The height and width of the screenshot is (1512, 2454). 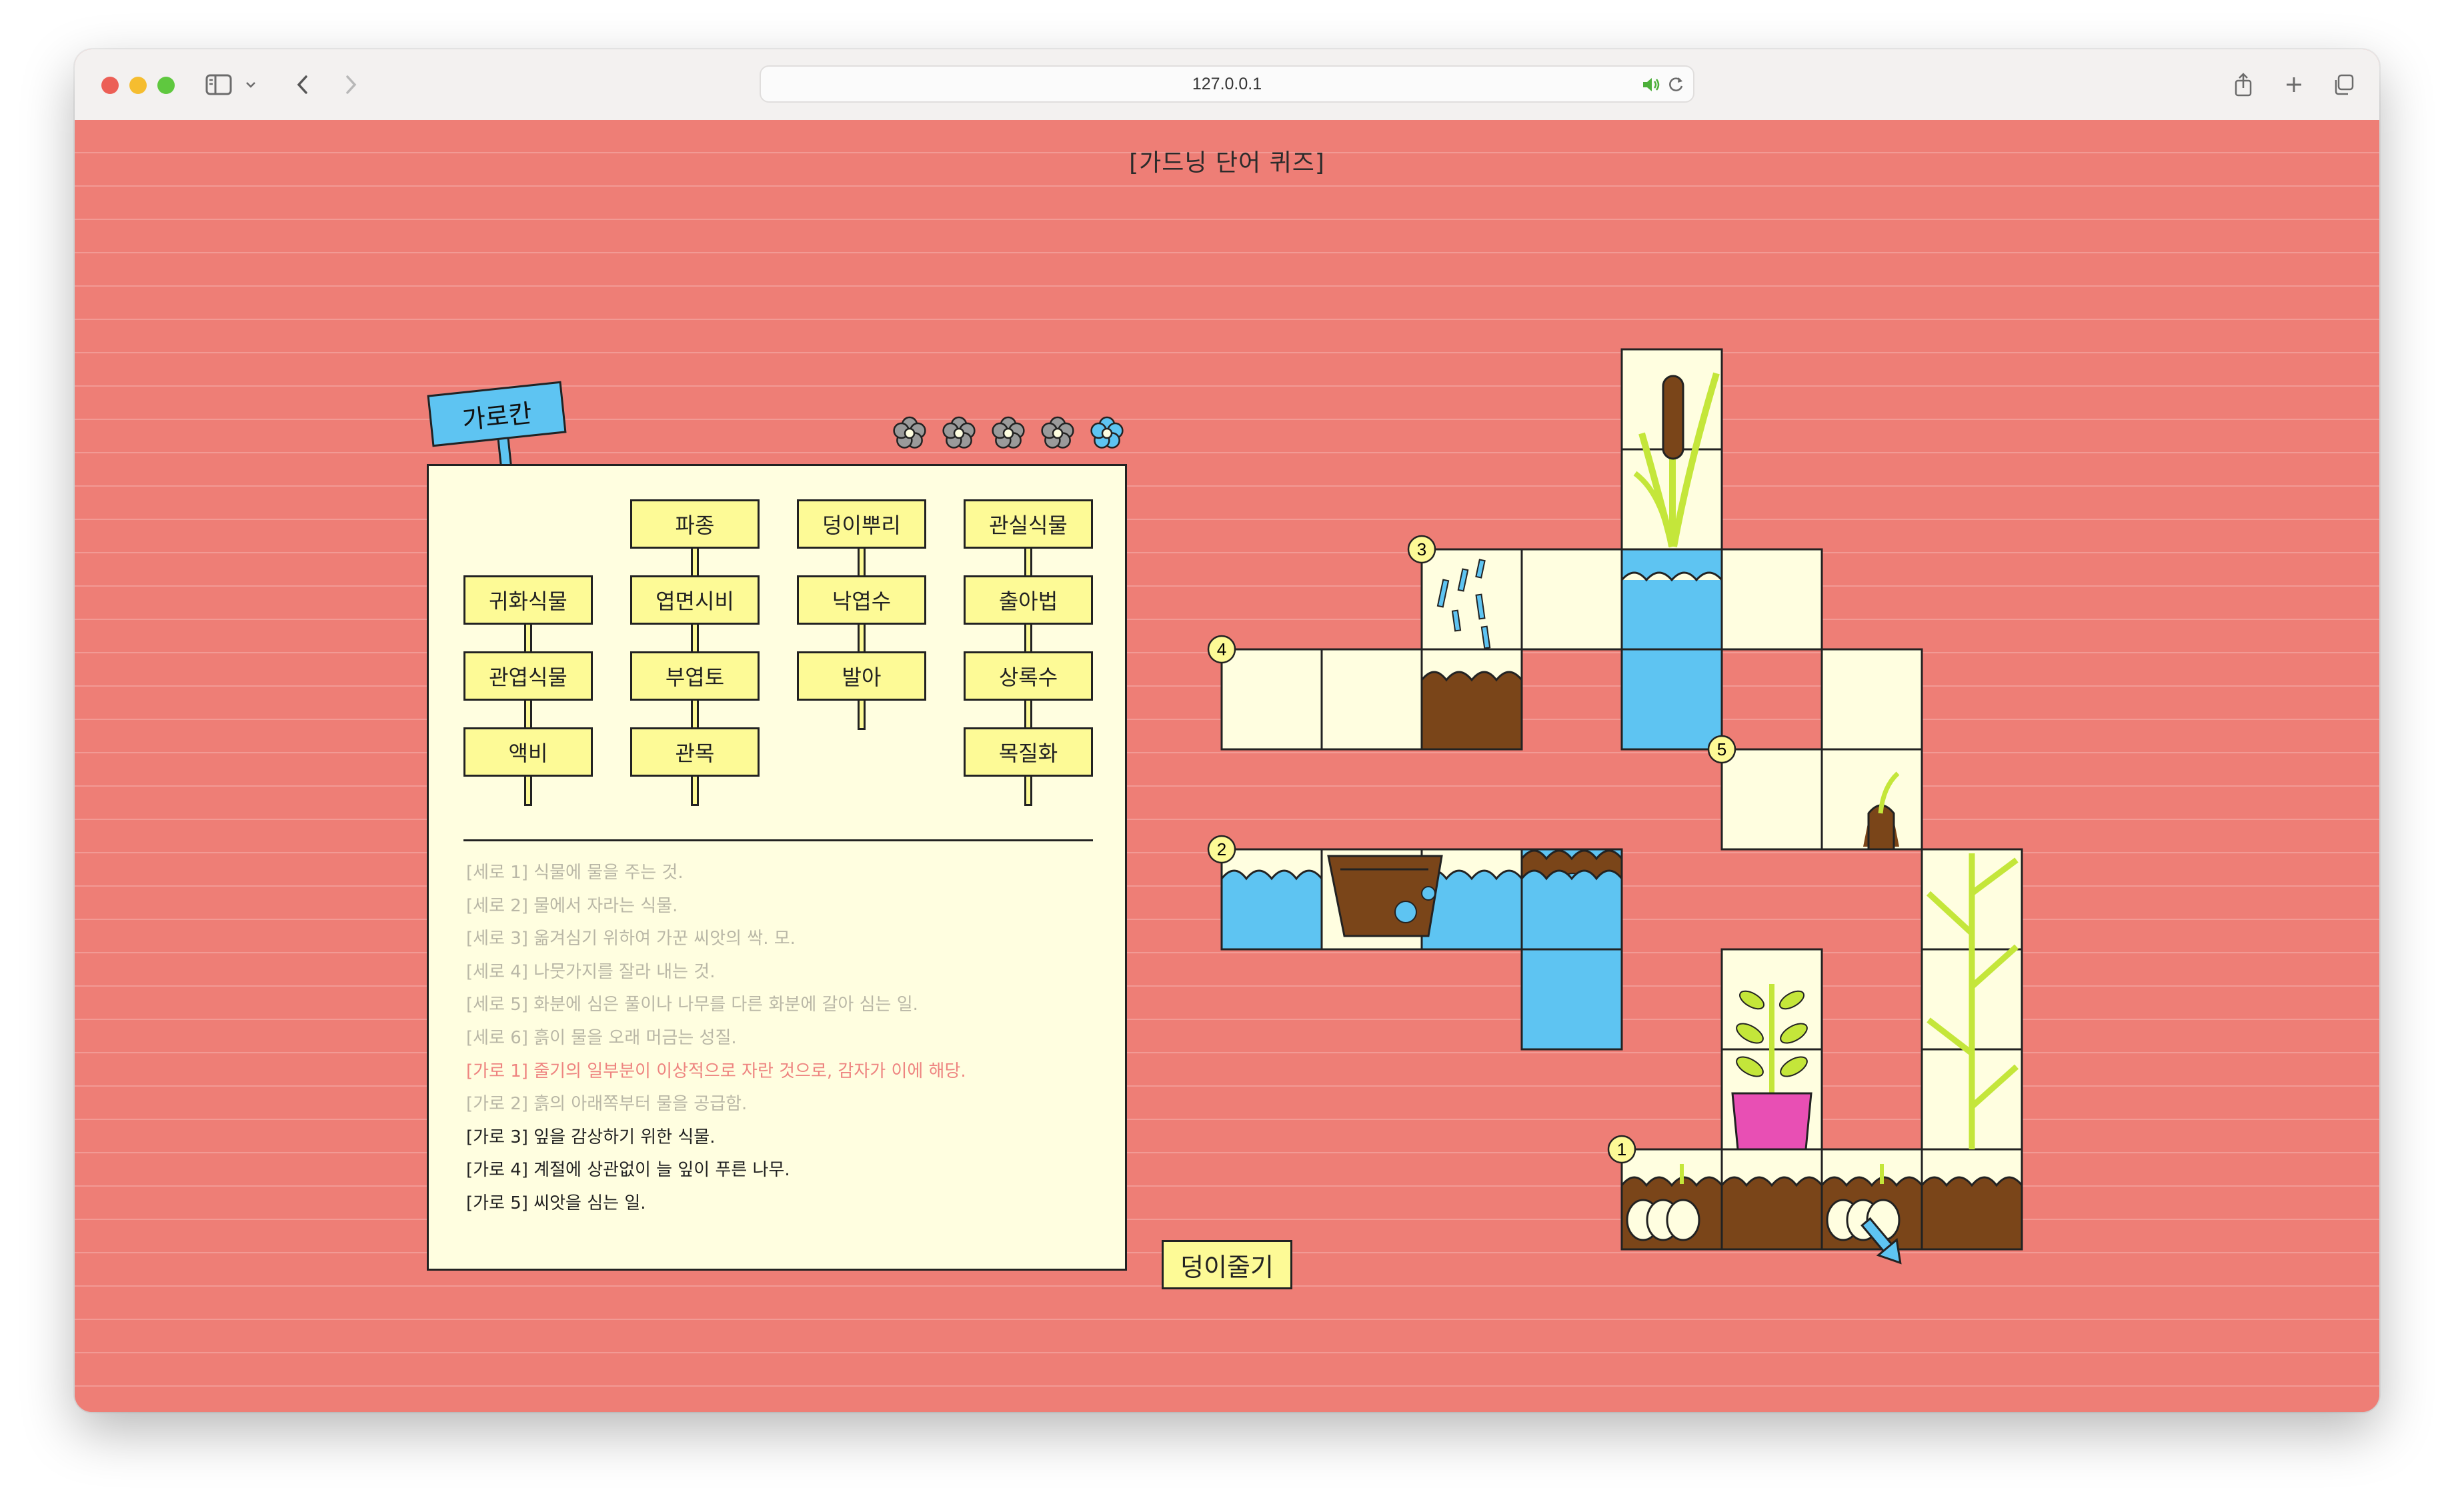 What do you see at coordinates (219, 84) in the screenshot?
I see `sidebar-toggle-icon` at bounding box center [219, 84].